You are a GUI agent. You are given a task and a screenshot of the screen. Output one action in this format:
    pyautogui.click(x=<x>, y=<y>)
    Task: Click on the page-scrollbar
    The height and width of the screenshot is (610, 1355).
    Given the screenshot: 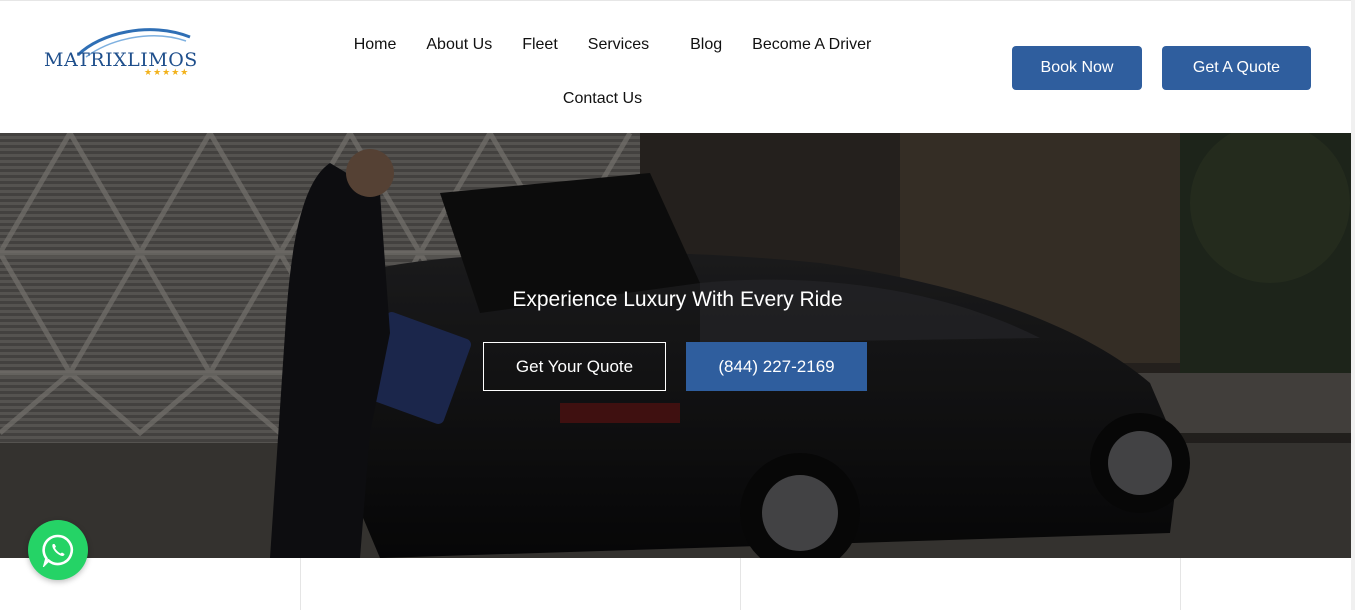 What is the action you would take?
    pyautogui.click(x=1353, y=305)
    